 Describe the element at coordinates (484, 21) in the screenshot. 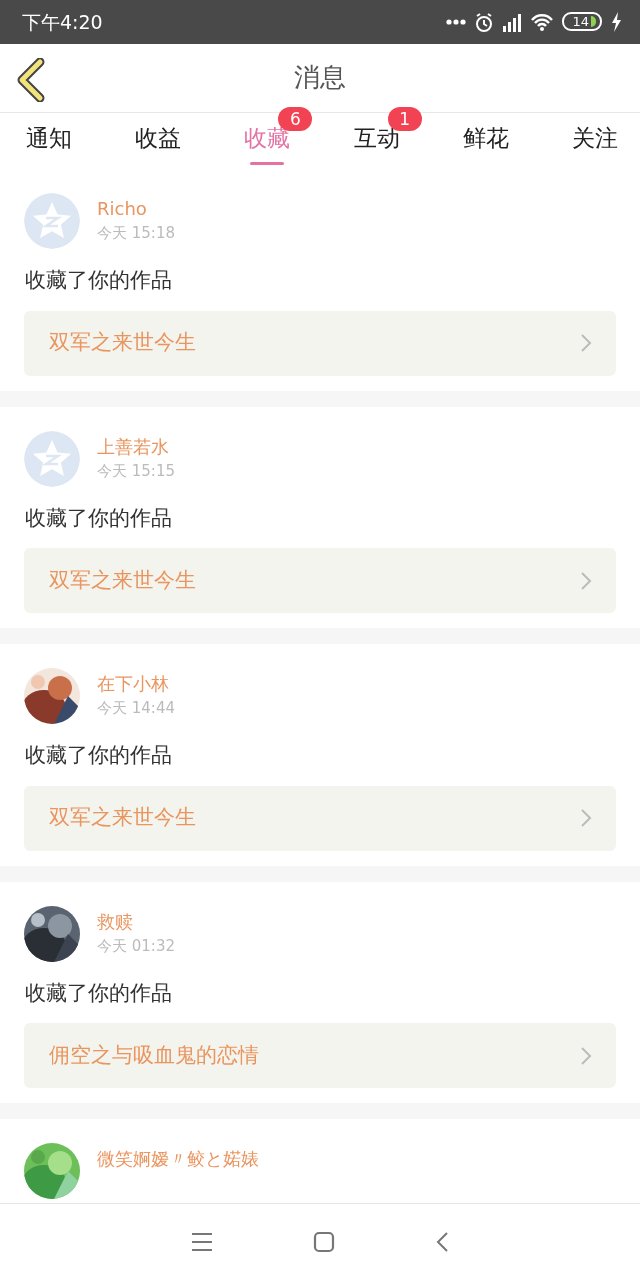

I see `alarm-icon` at that location.